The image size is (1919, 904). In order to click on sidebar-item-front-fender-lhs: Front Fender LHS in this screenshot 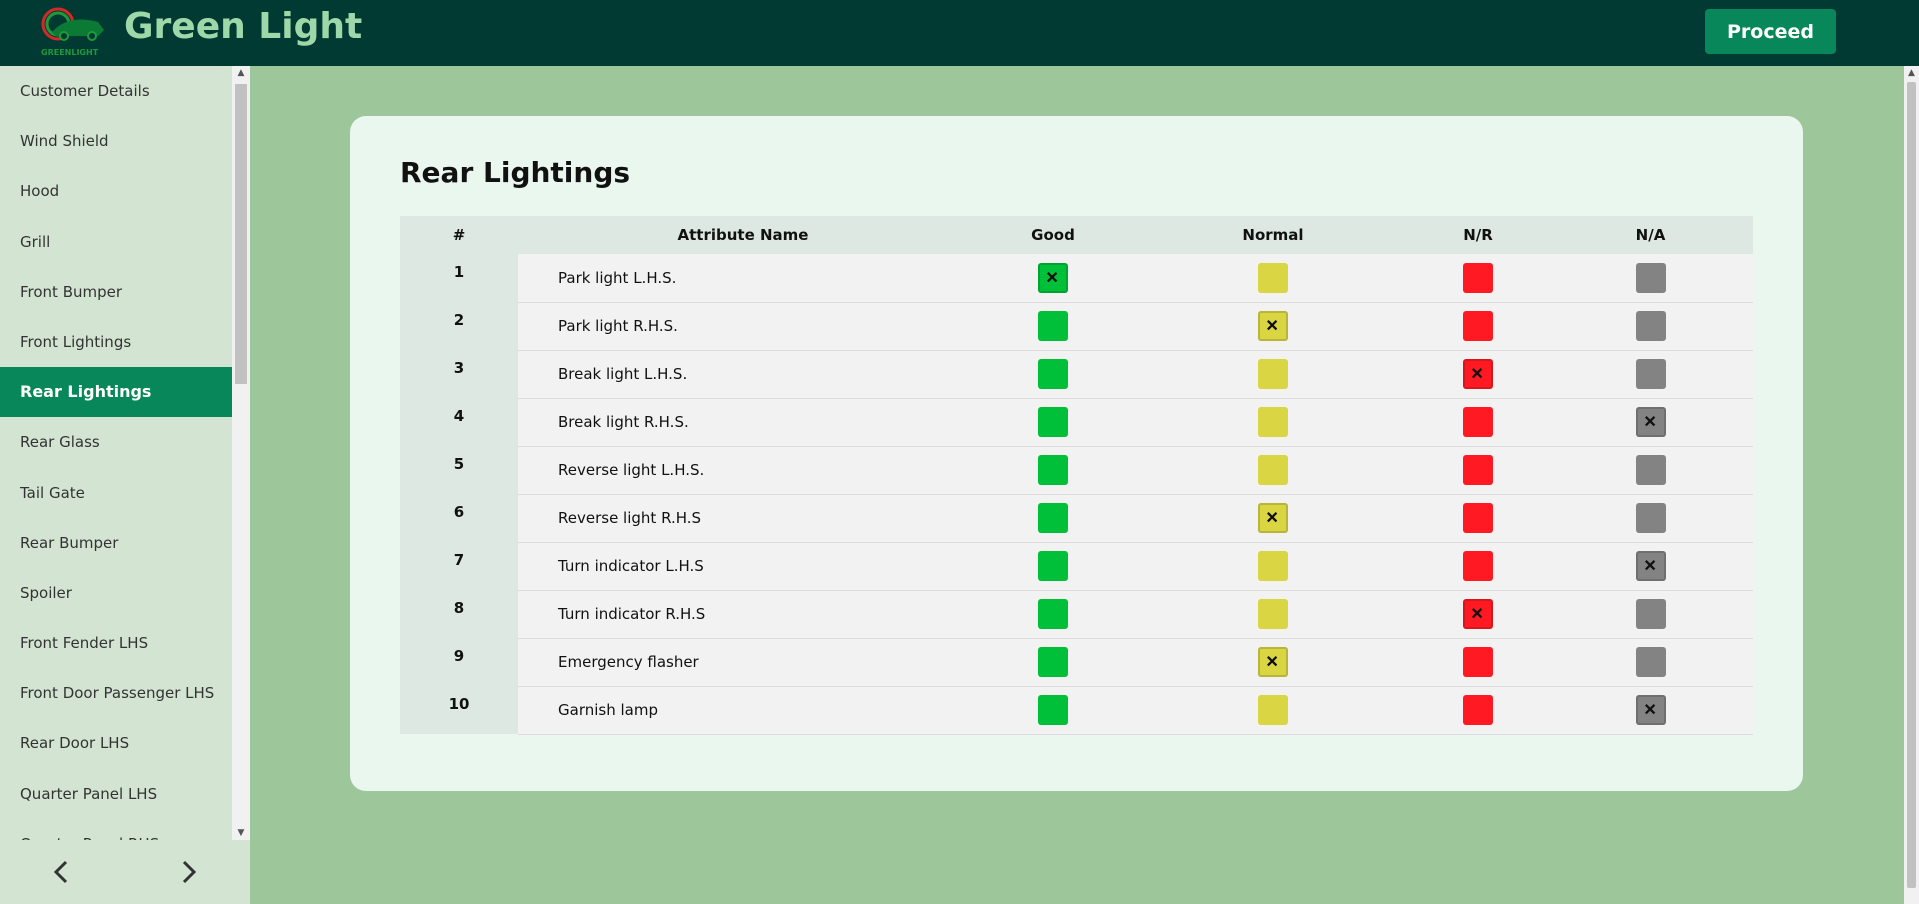, I will do `click(116, 643)`.